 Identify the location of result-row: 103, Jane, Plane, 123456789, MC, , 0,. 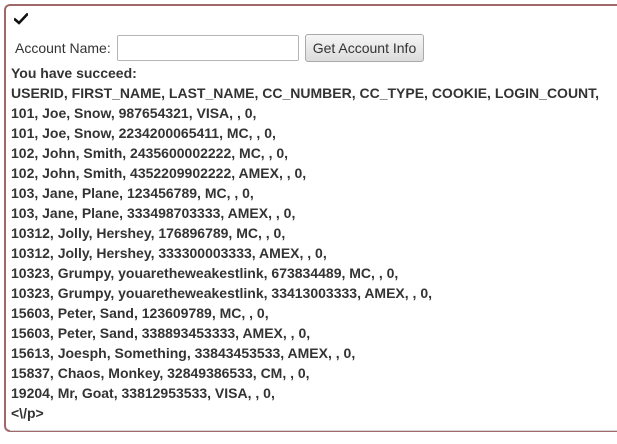
(132, 193).